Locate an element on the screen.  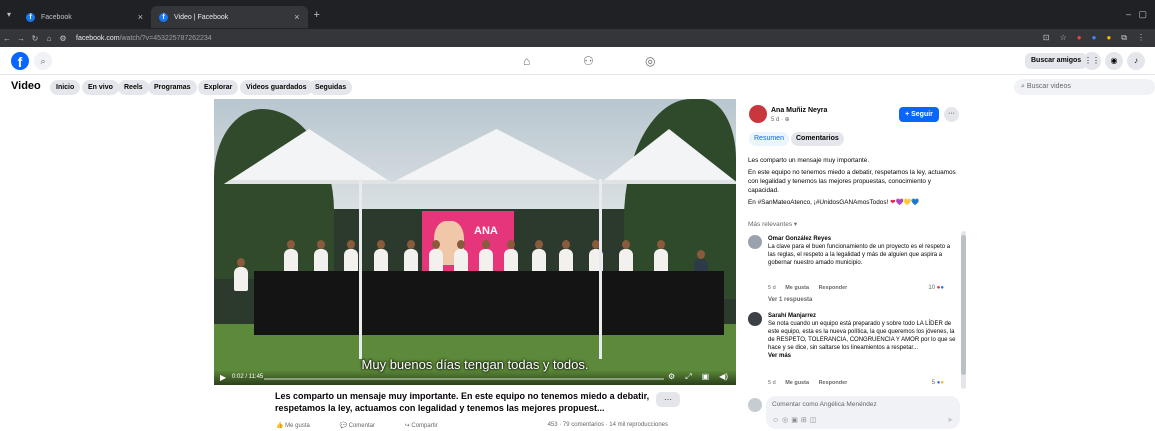
tab-comentarios: Comentarios is located at coordinates (817, 139).